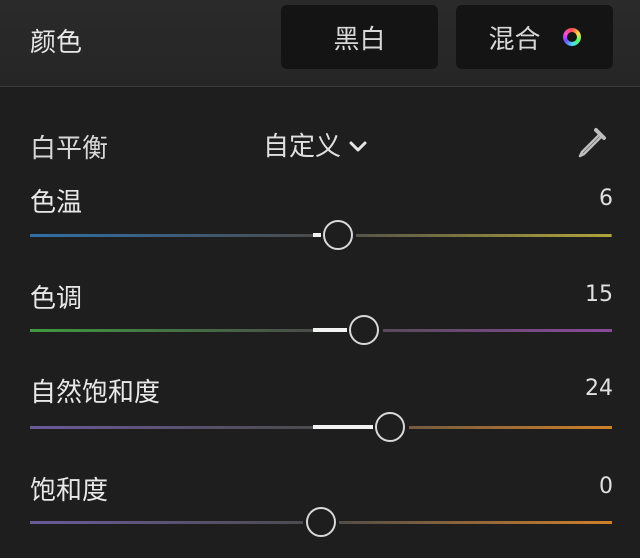 The width and height of the screenshot is (640, 558). Describe the element at coordinates (592, 142) in the screenshot. I see `eyedropper-icon` at that location.